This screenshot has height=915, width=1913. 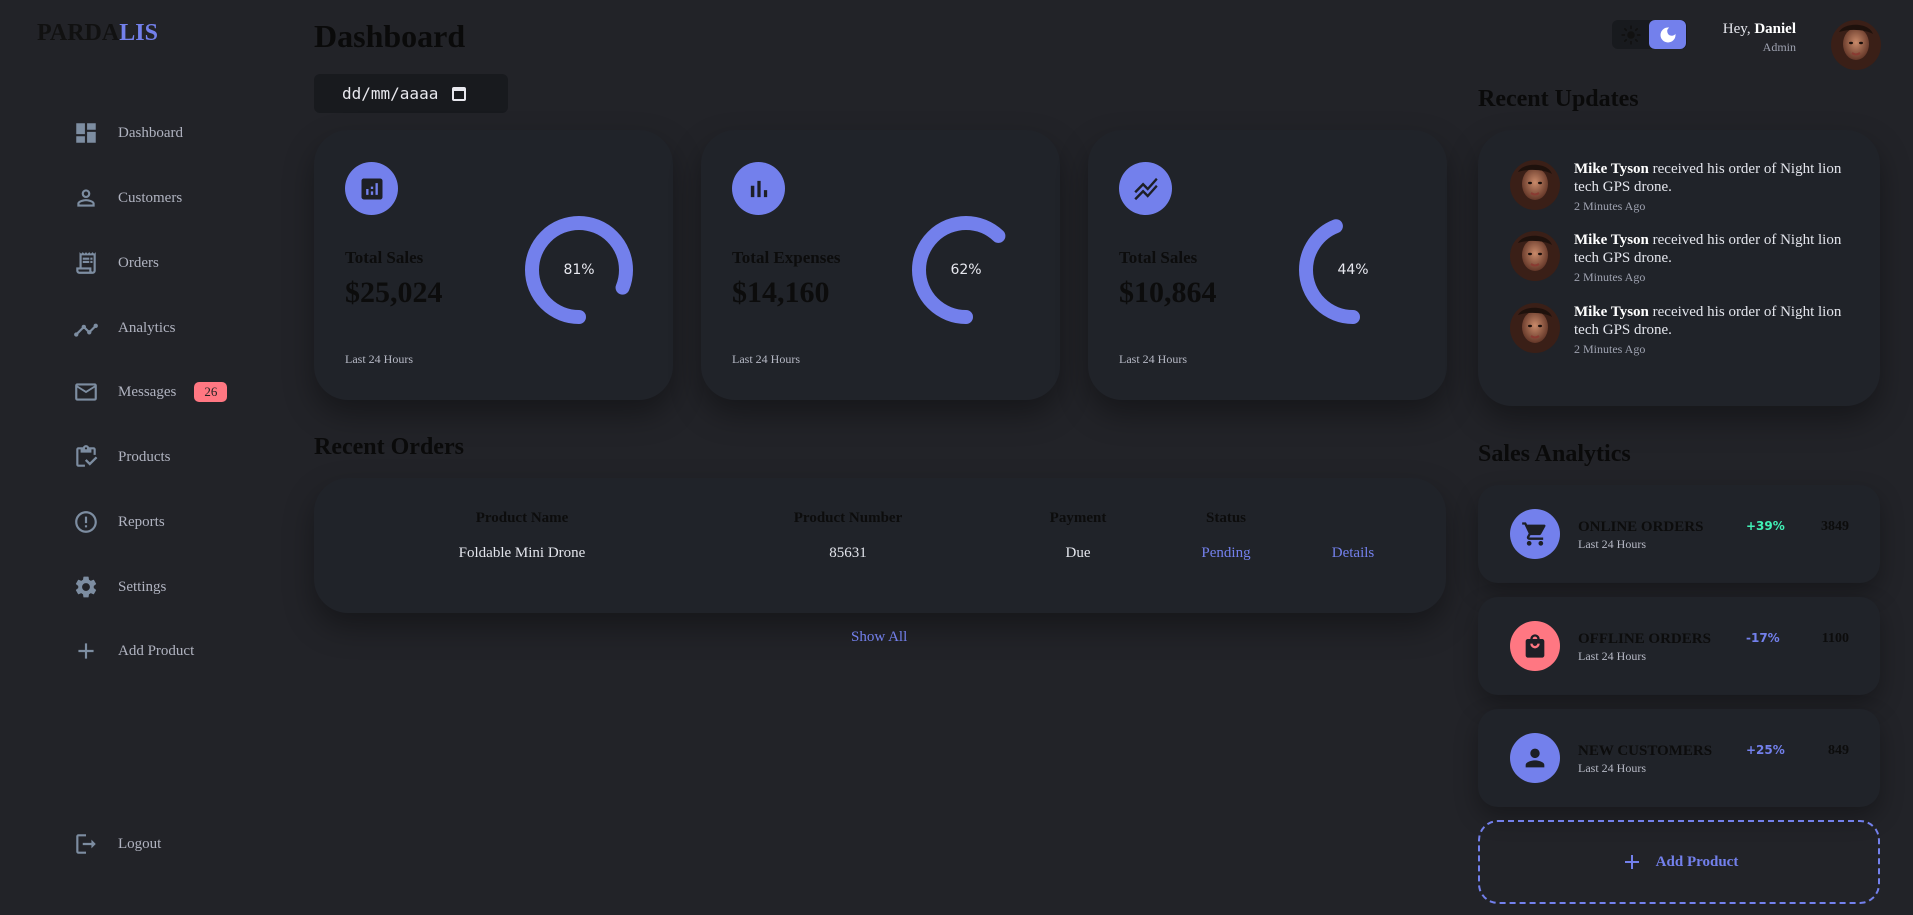 What do you see at coordinates (86, 844) in the screenshot?
I see `logout-icon` at bounding box center [86, 844].